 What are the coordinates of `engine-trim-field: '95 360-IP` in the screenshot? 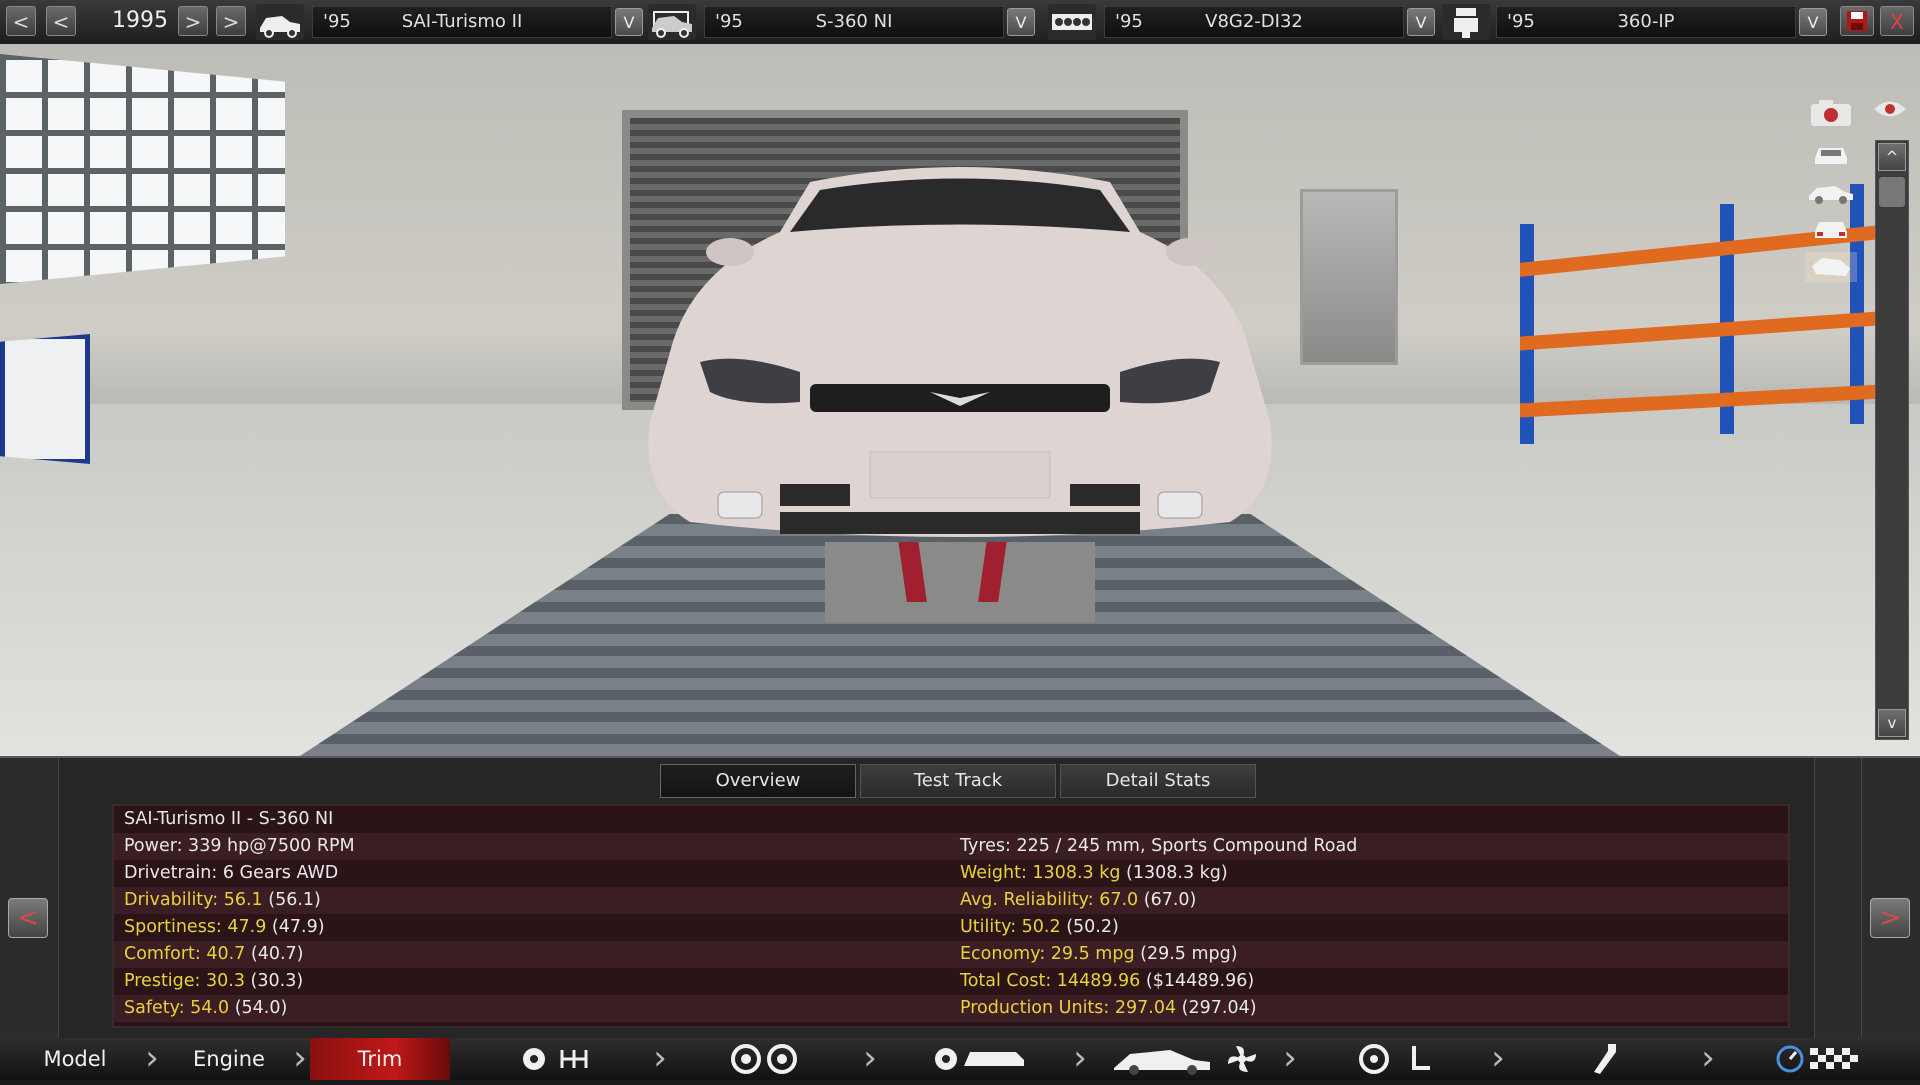 It's located at (1646, 22).